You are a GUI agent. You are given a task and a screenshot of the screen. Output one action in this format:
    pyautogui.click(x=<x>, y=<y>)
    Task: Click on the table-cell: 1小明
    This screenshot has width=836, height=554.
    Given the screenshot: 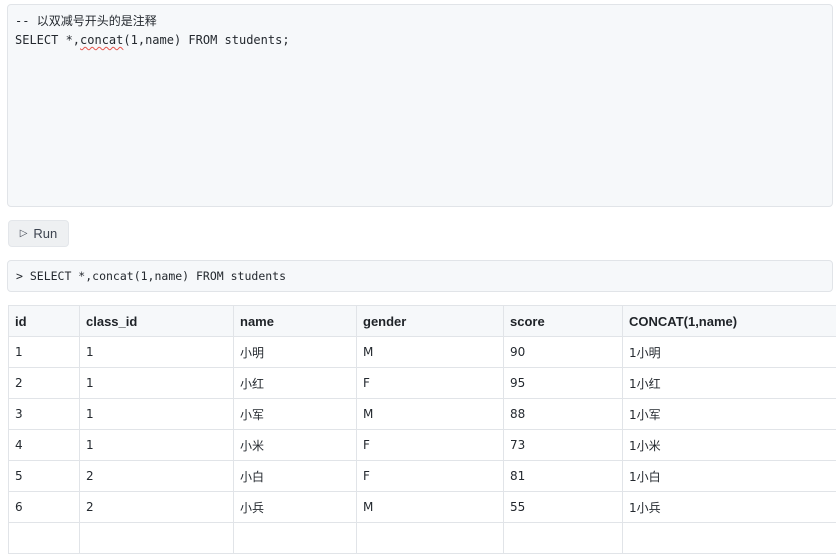 What is the action you would take?
    pyautogui.click(x=729, y=352)
    